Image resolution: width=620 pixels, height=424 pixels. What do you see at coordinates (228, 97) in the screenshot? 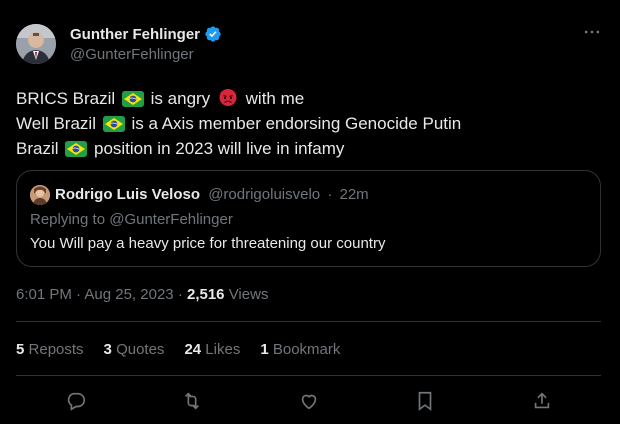
I see `angry-face-icon` at bounding box center [228, 97].